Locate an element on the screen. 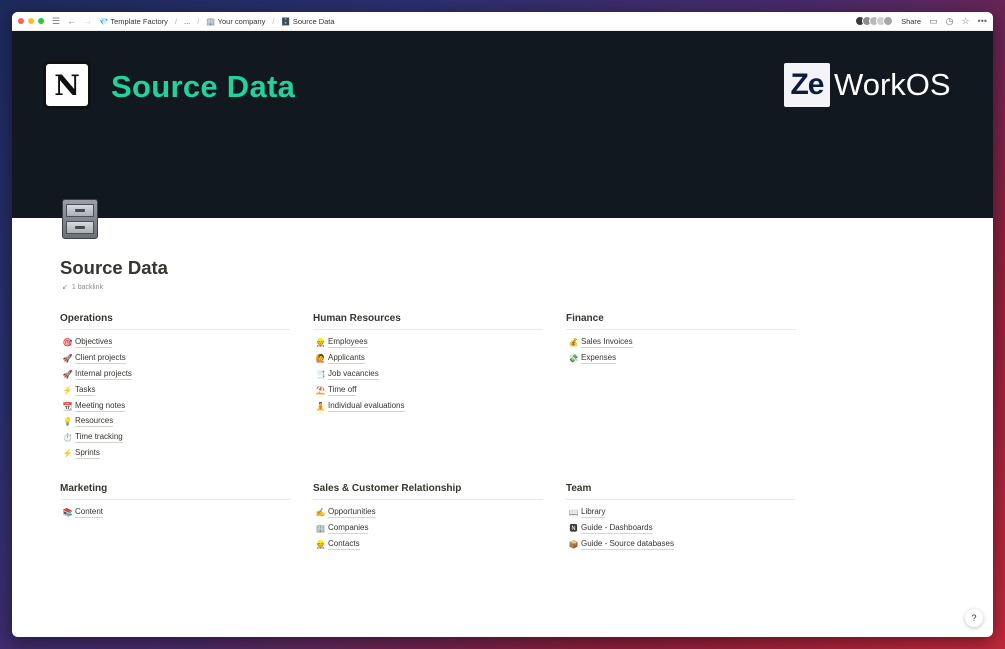 The image size is (1005, 649). page-link-time-off: ⛱️ Time off is located at coordinates (428, 390).